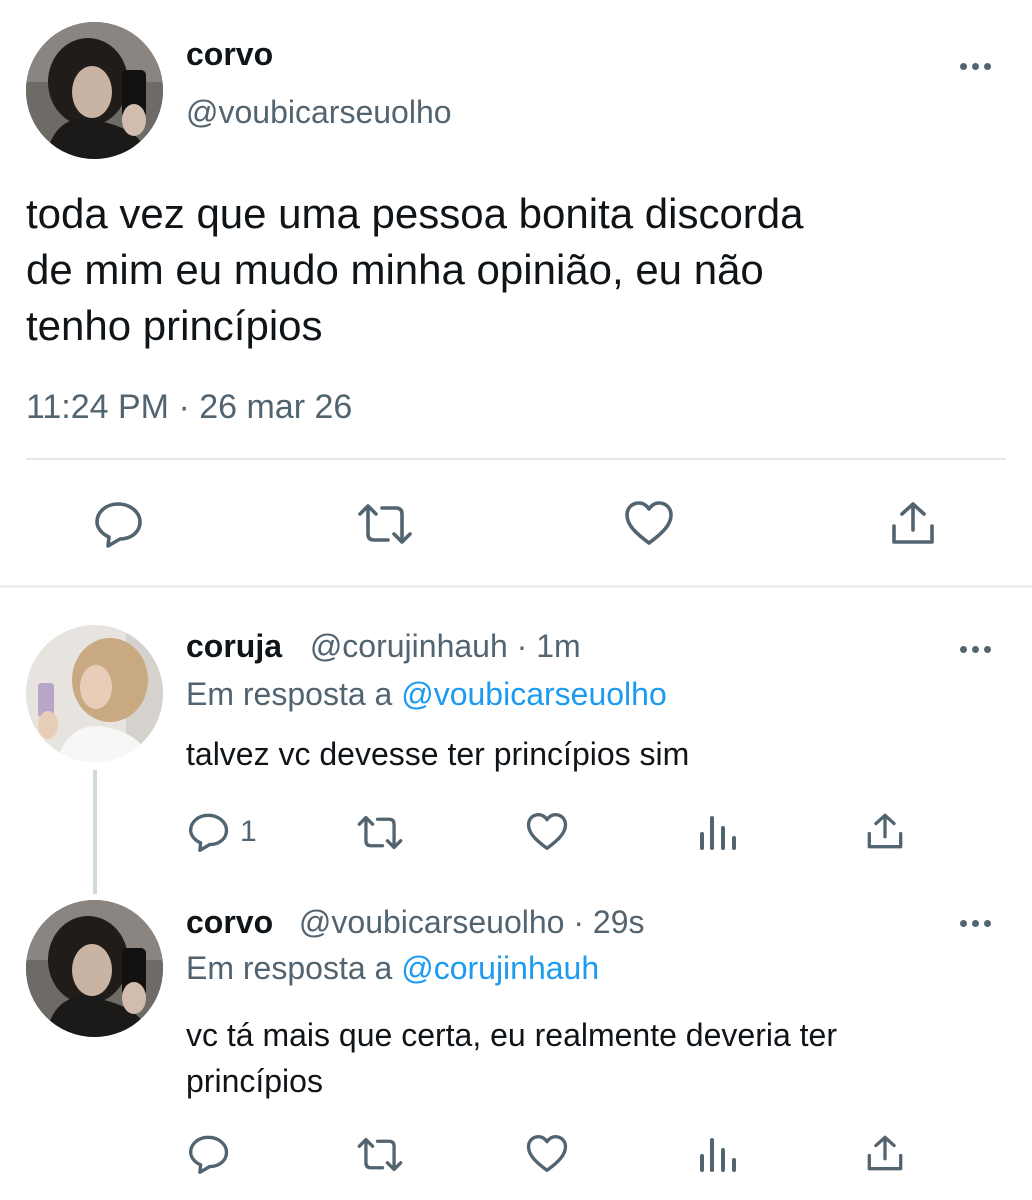  What do you see at coordinates (415, 213) in the screenshot?
I see `tweet-text-line: toda vez que uma pessoa bonita discorda` at bounding box center [415, 213].